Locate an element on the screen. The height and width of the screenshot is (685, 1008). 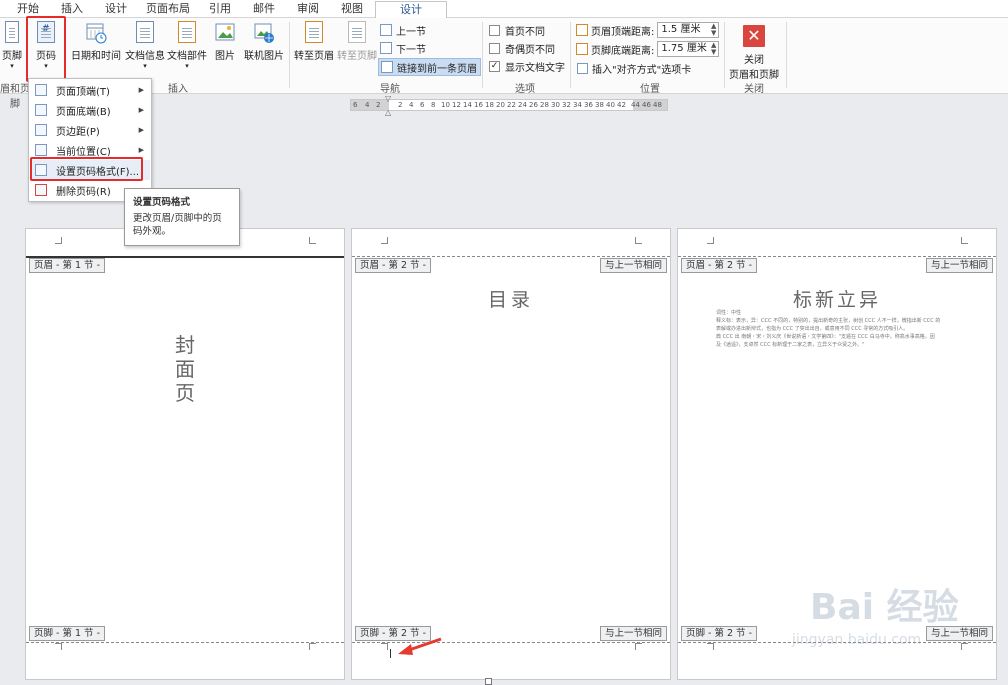
tab-insert: 插入 is located at coordinates (72, 9).